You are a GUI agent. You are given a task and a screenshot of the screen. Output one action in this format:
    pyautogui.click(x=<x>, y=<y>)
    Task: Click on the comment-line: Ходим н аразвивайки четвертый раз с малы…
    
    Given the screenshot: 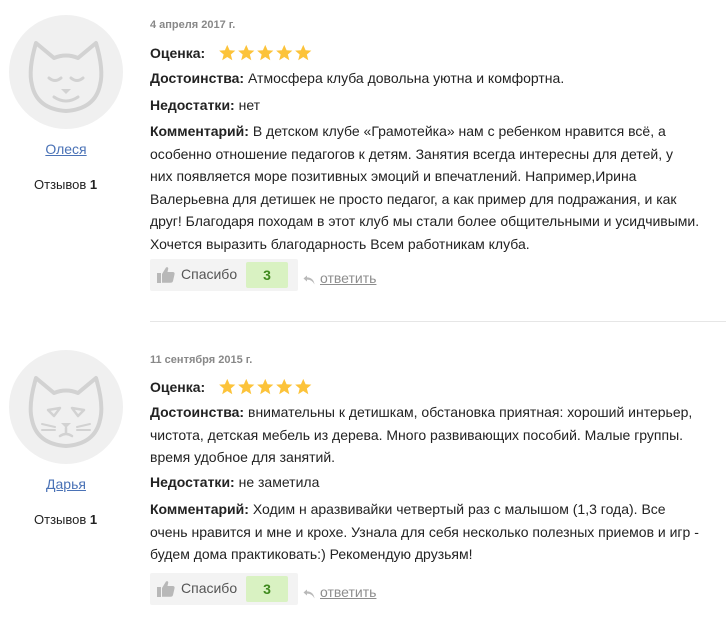 What is the action you would take?
    pyautogui.click(x=459, y=509)
    